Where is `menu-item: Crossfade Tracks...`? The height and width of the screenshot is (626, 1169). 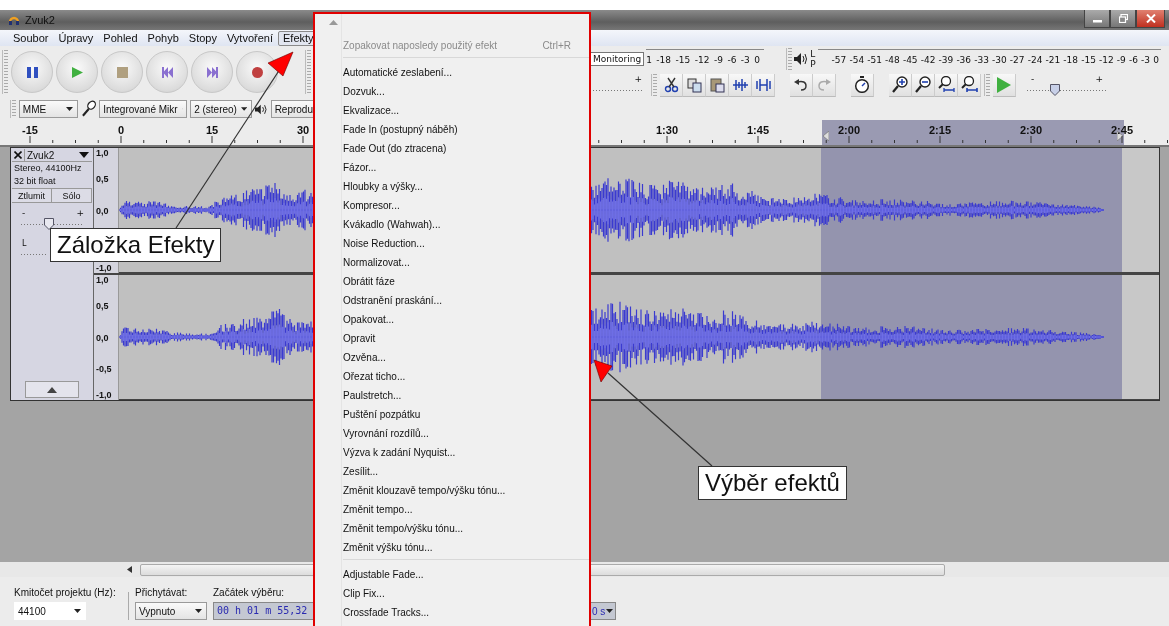 menu-item: Crossfade Tracks... is located at coordinates (452, 612).